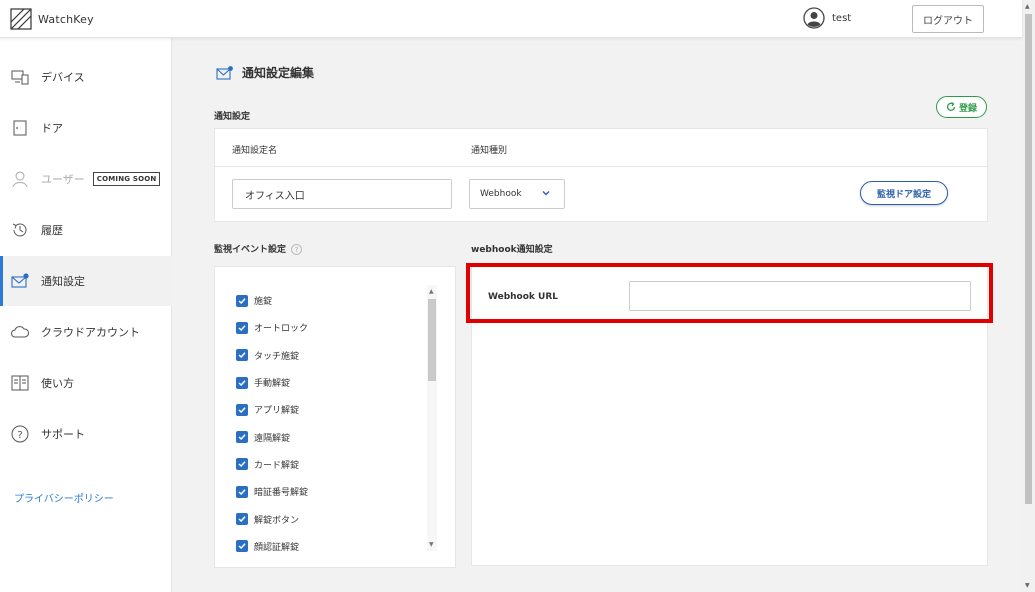 The image size is (1035, 592). I want to click on event-item: 遠隔解錠, so click(272, 436).